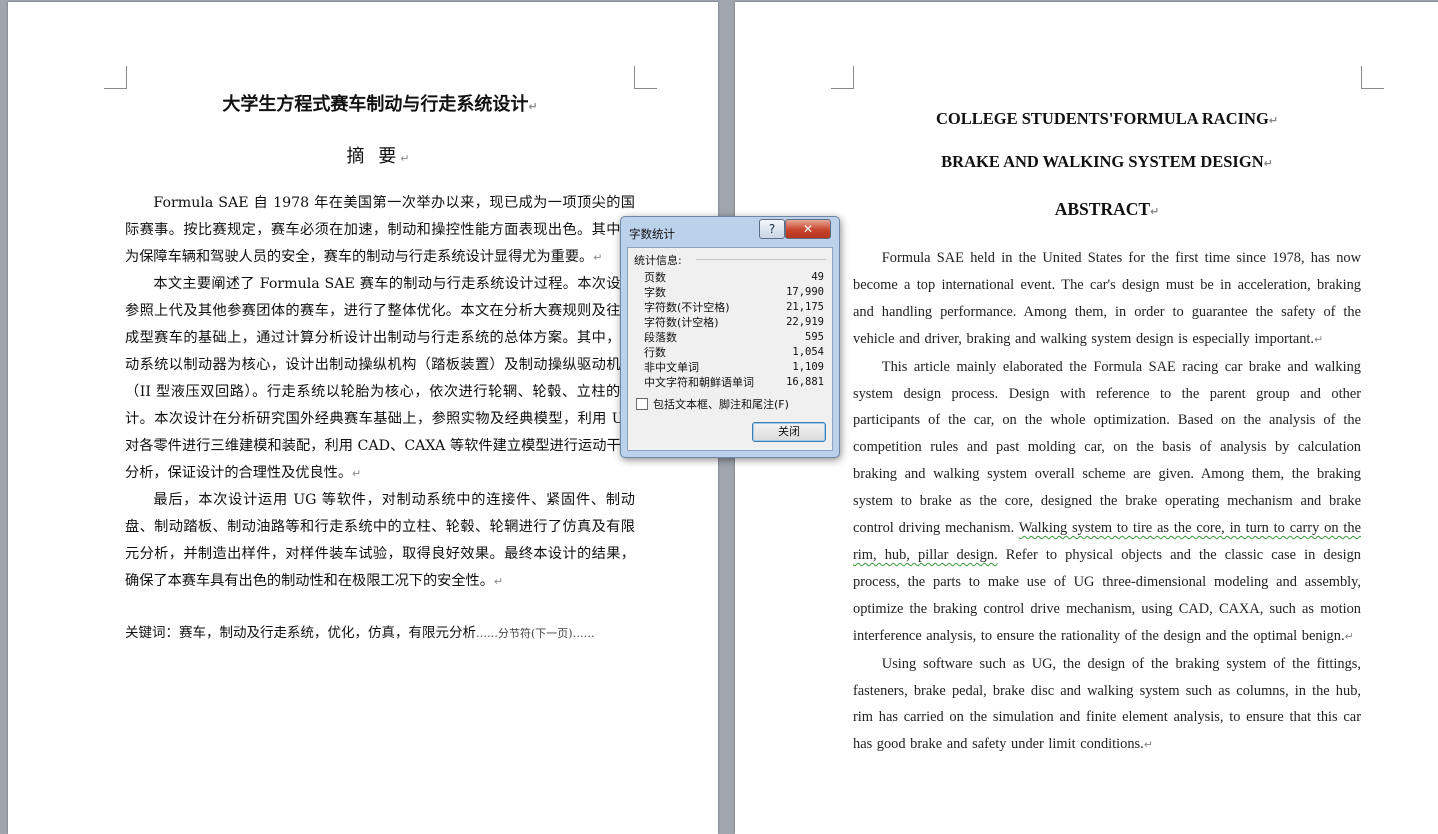  Describe the element at coordinates (789, 432) in the screenshot. I see `close-button: 关闭` at that location.